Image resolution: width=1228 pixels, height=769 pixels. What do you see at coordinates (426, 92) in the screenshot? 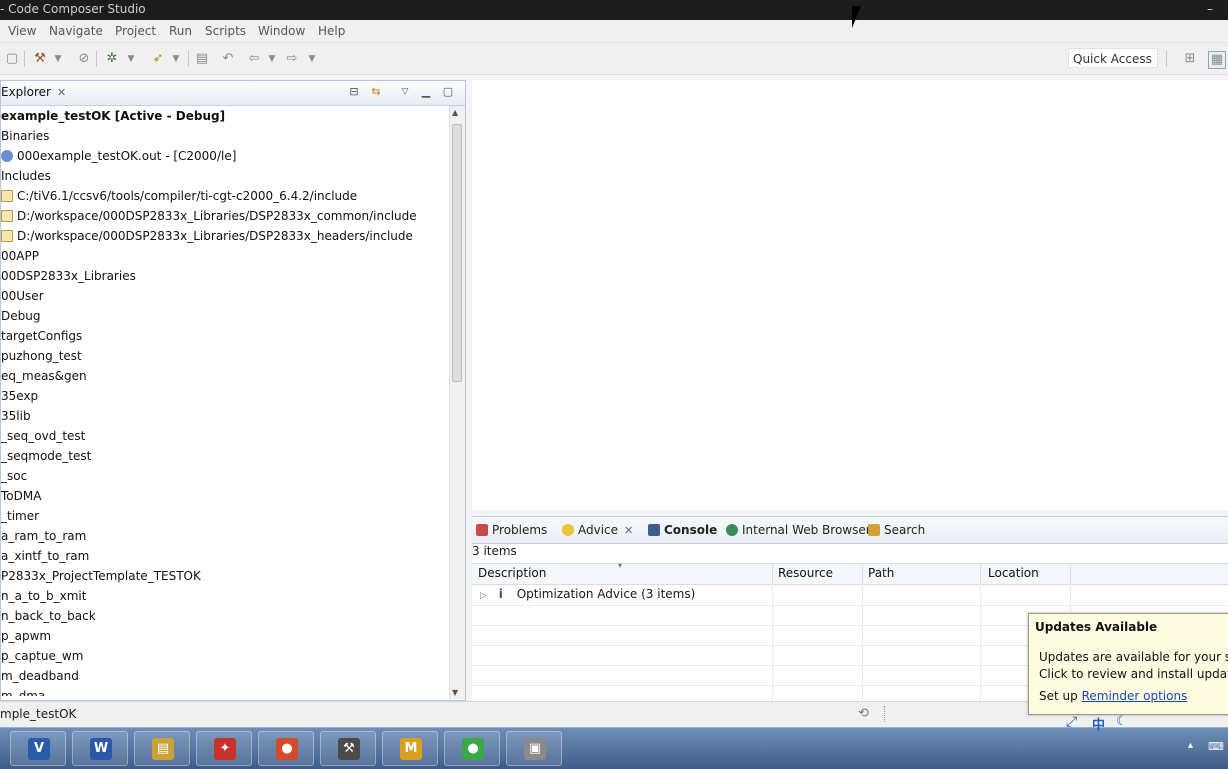
I see `minimize-icon: ▁` at bounding box center [426, 92].